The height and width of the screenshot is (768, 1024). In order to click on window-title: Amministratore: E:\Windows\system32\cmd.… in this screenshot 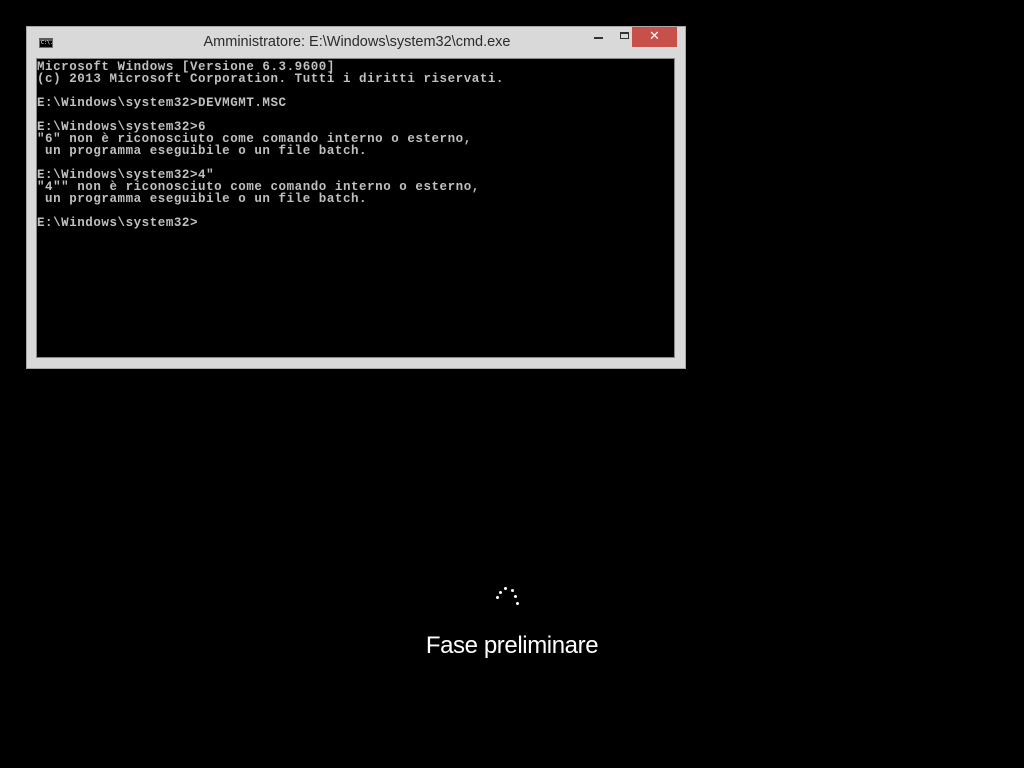, I will do `click(357, 42)`.